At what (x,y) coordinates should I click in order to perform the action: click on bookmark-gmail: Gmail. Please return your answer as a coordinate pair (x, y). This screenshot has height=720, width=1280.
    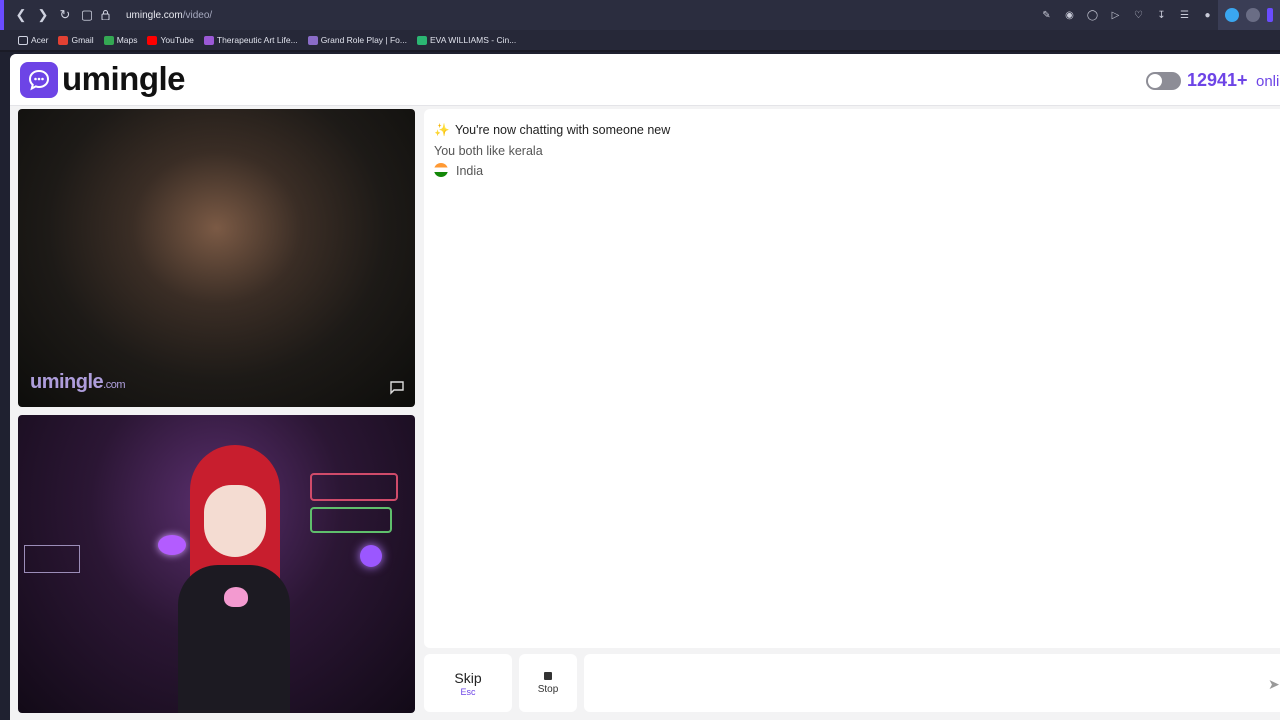
    Looking at the image, I should click on (76, 40).